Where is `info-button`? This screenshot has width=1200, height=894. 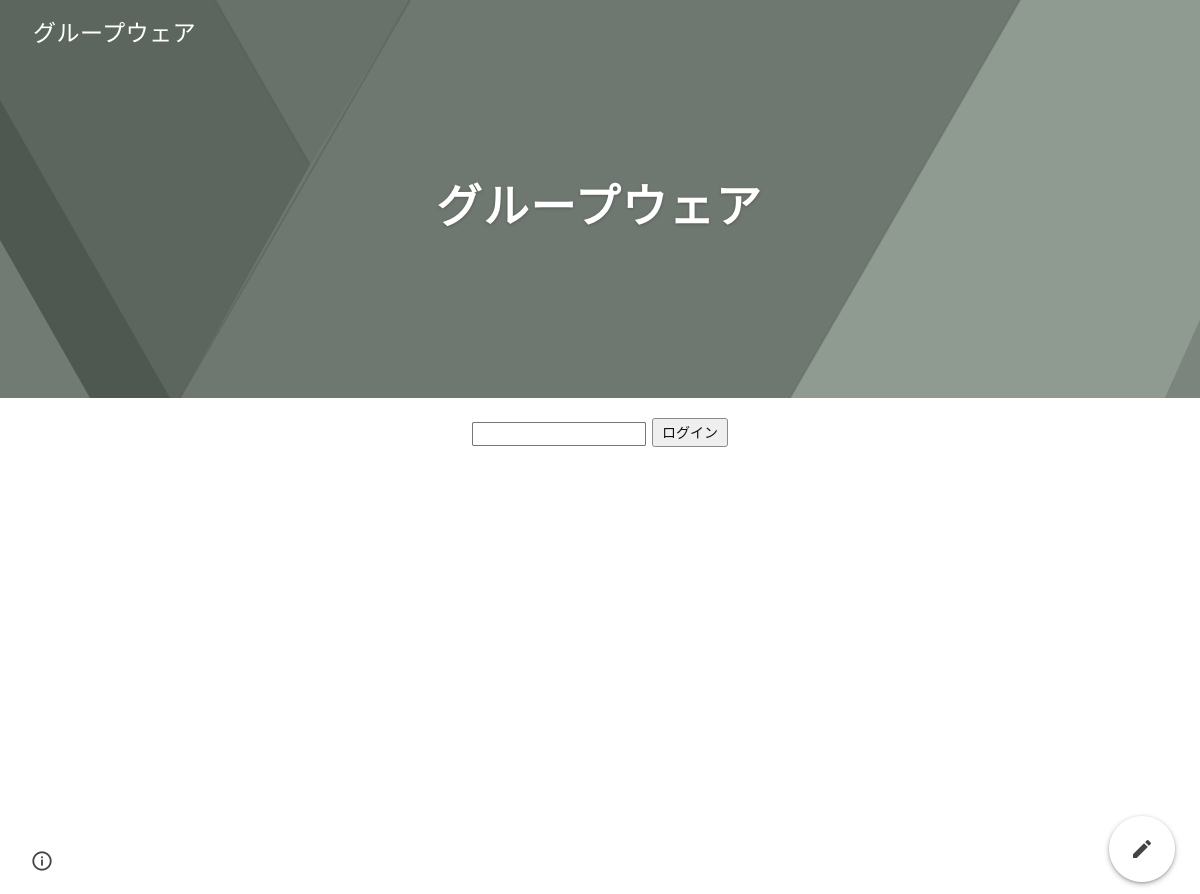 info-button is located at coordinates (42, 861).